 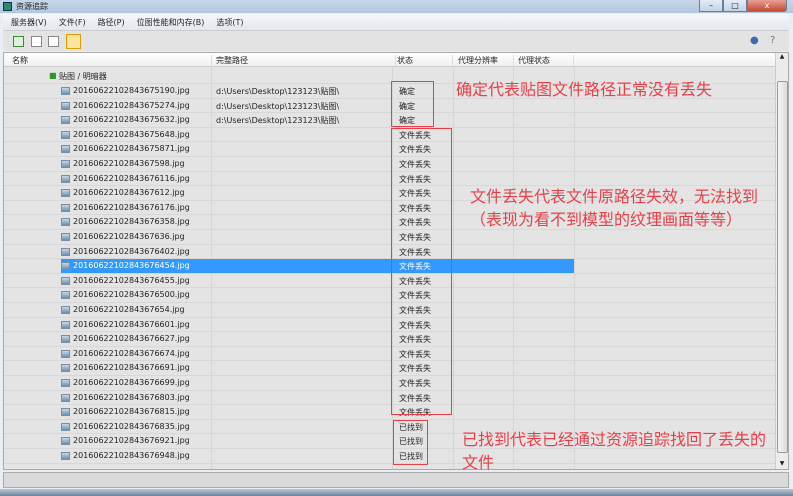 What do you see at coordinates (772, 40) in the screenshot?
I see `question-icon: ?` at bounding box center [772, 40].